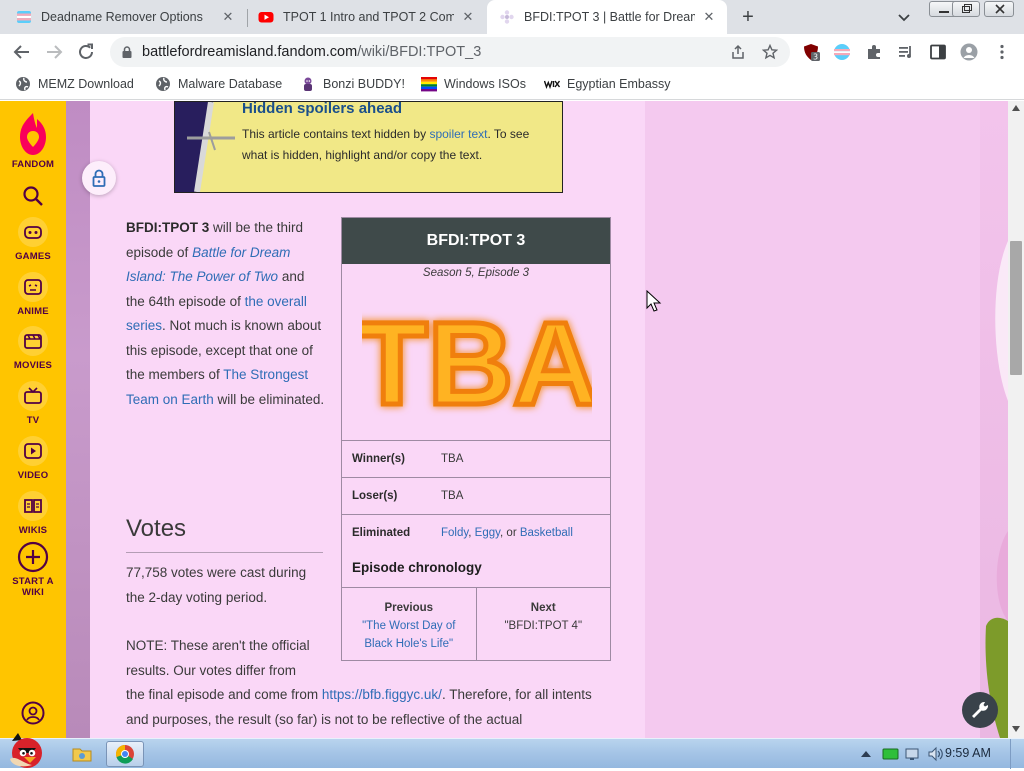 This screenshot has width=1024, height=771. What do you see at coordinates (906, 52) in the screenshot?
I see `media-controls-icon` at bounding box center [906, 52].